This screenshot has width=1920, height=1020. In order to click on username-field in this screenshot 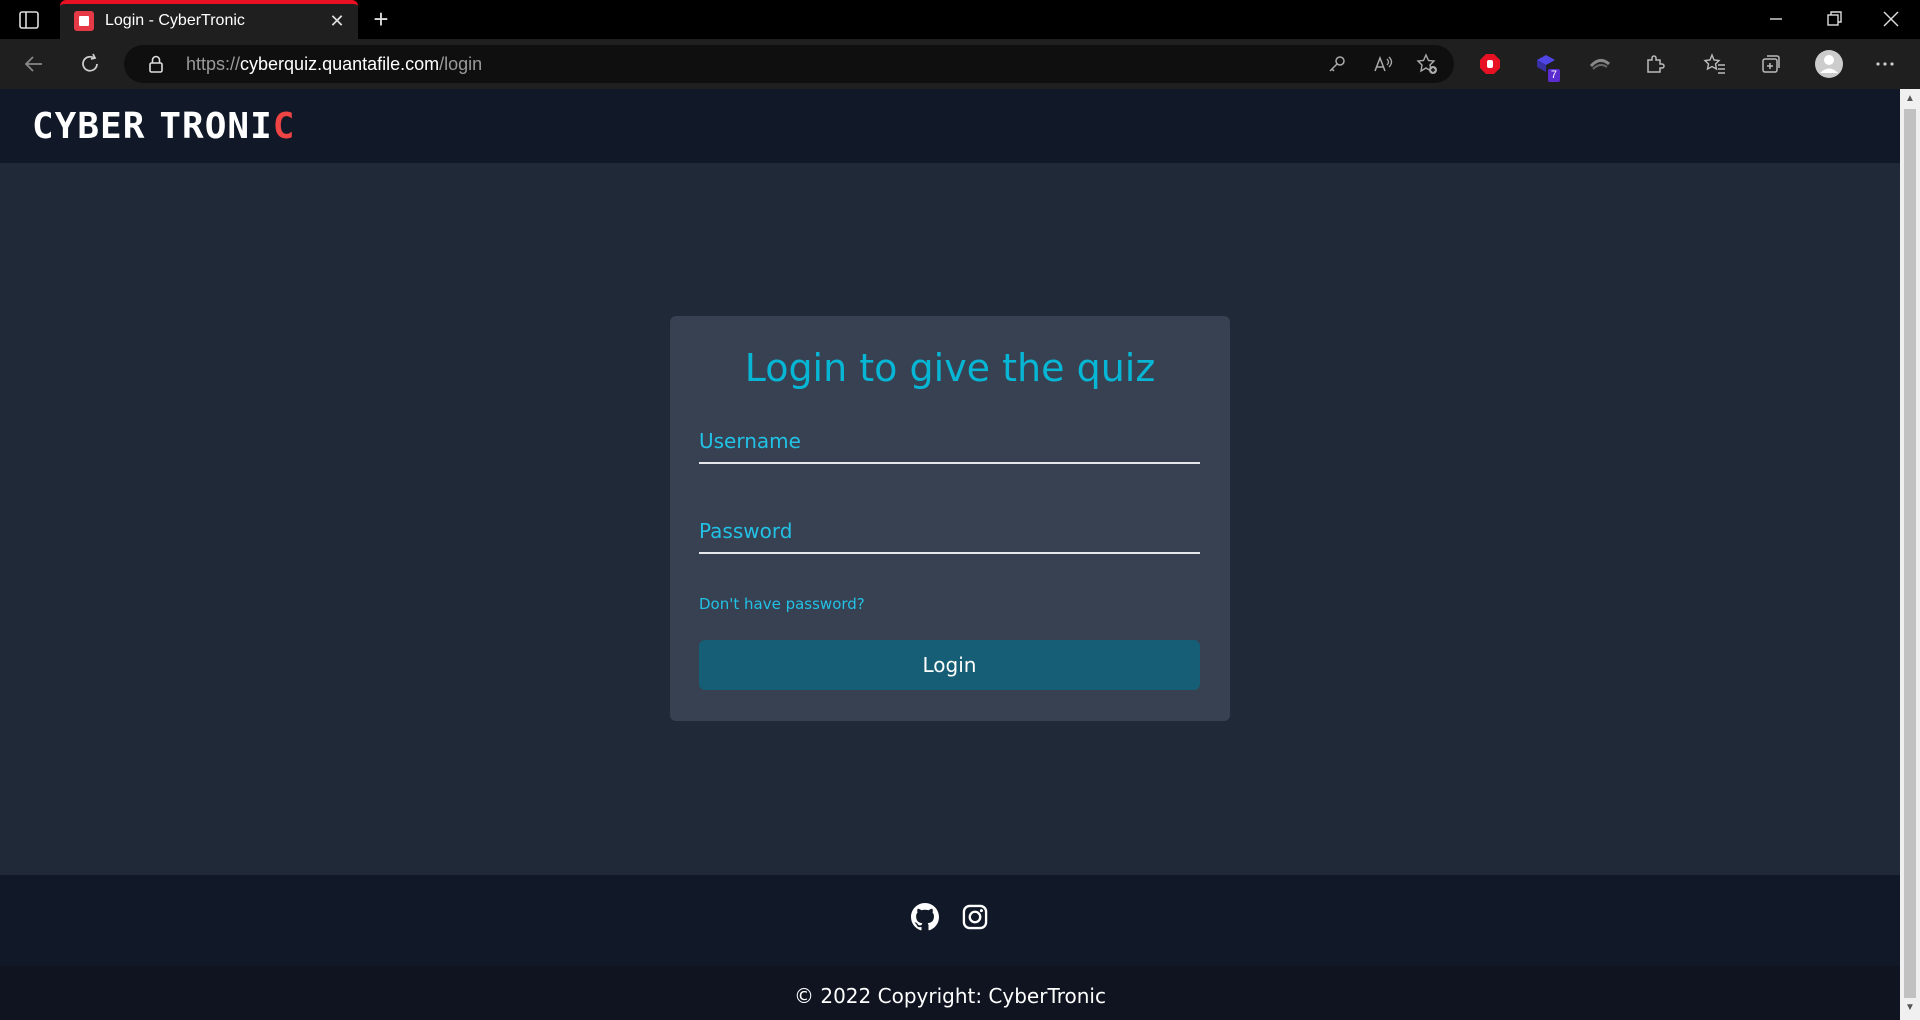, I will do `click(949, 442)`.